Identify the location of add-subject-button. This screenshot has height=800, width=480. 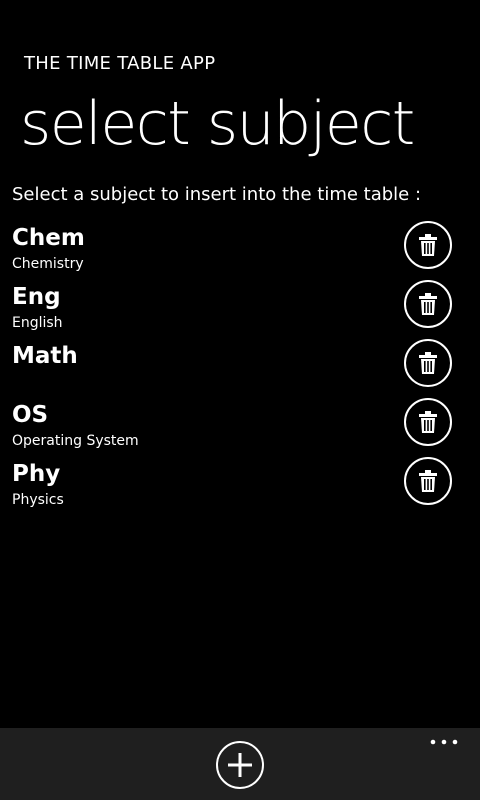
(240, 765).